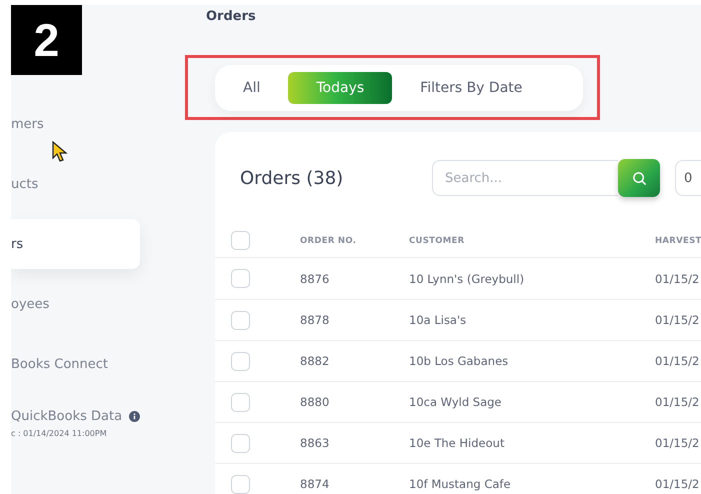  Describe the element at coordinates (315, 320) in the screenshot. I see `table-cell-text: 8878` at that location.